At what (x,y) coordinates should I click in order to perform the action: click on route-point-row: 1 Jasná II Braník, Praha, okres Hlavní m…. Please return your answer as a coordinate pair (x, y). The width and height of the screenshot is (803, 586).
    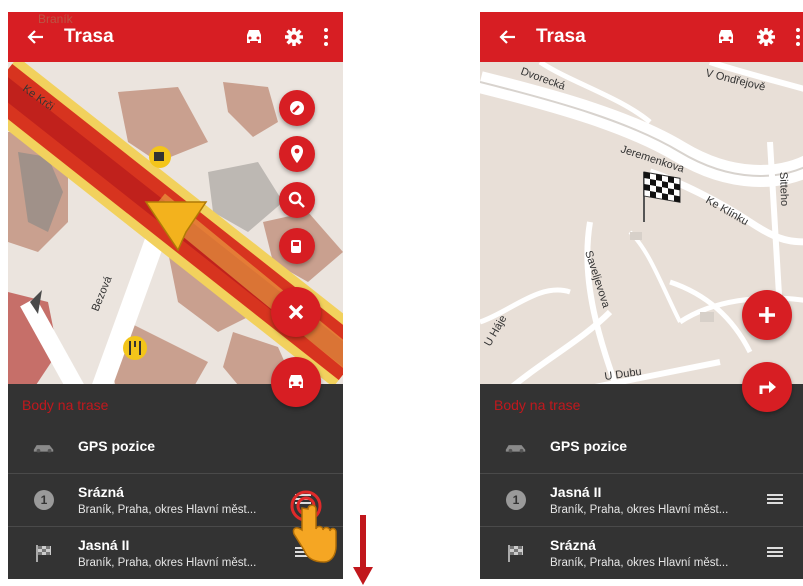
    Looking at the image, I should click on (641, 500).